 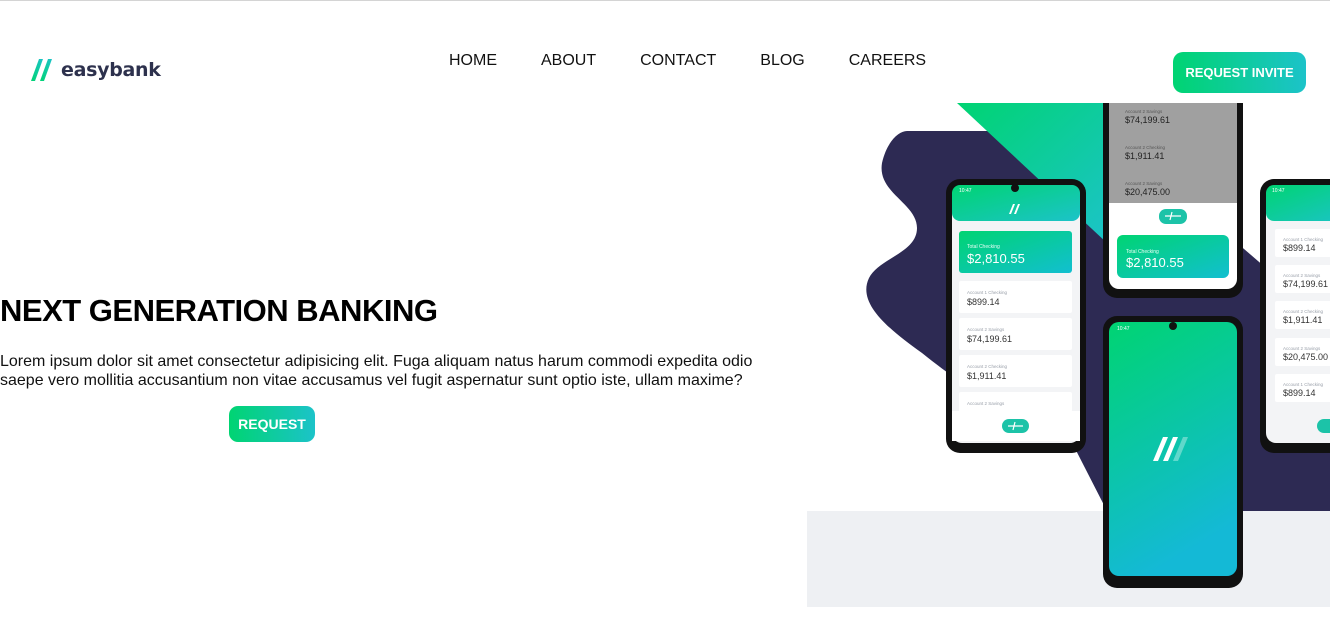 I want to click on logo-text: easybank, so click(x=111, y=70).